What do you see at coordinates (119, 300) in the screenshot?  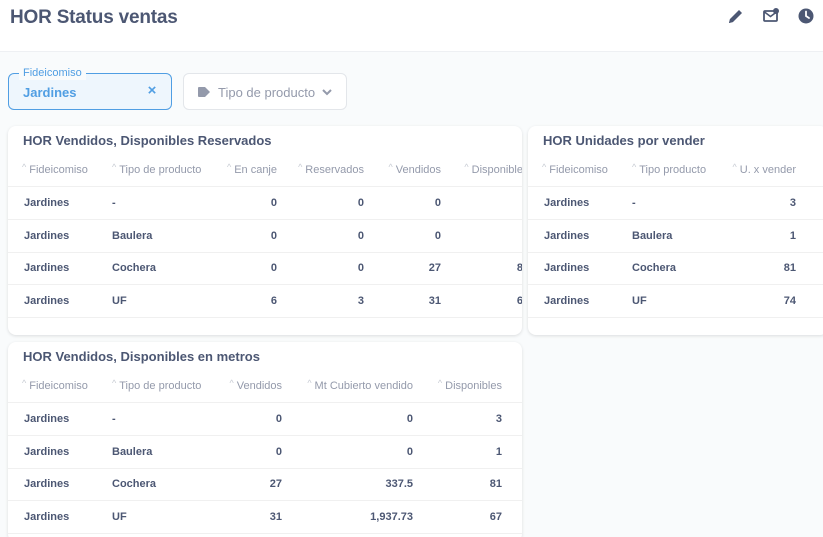 I see `table-cell: UF` at bounding box center [119, 300].